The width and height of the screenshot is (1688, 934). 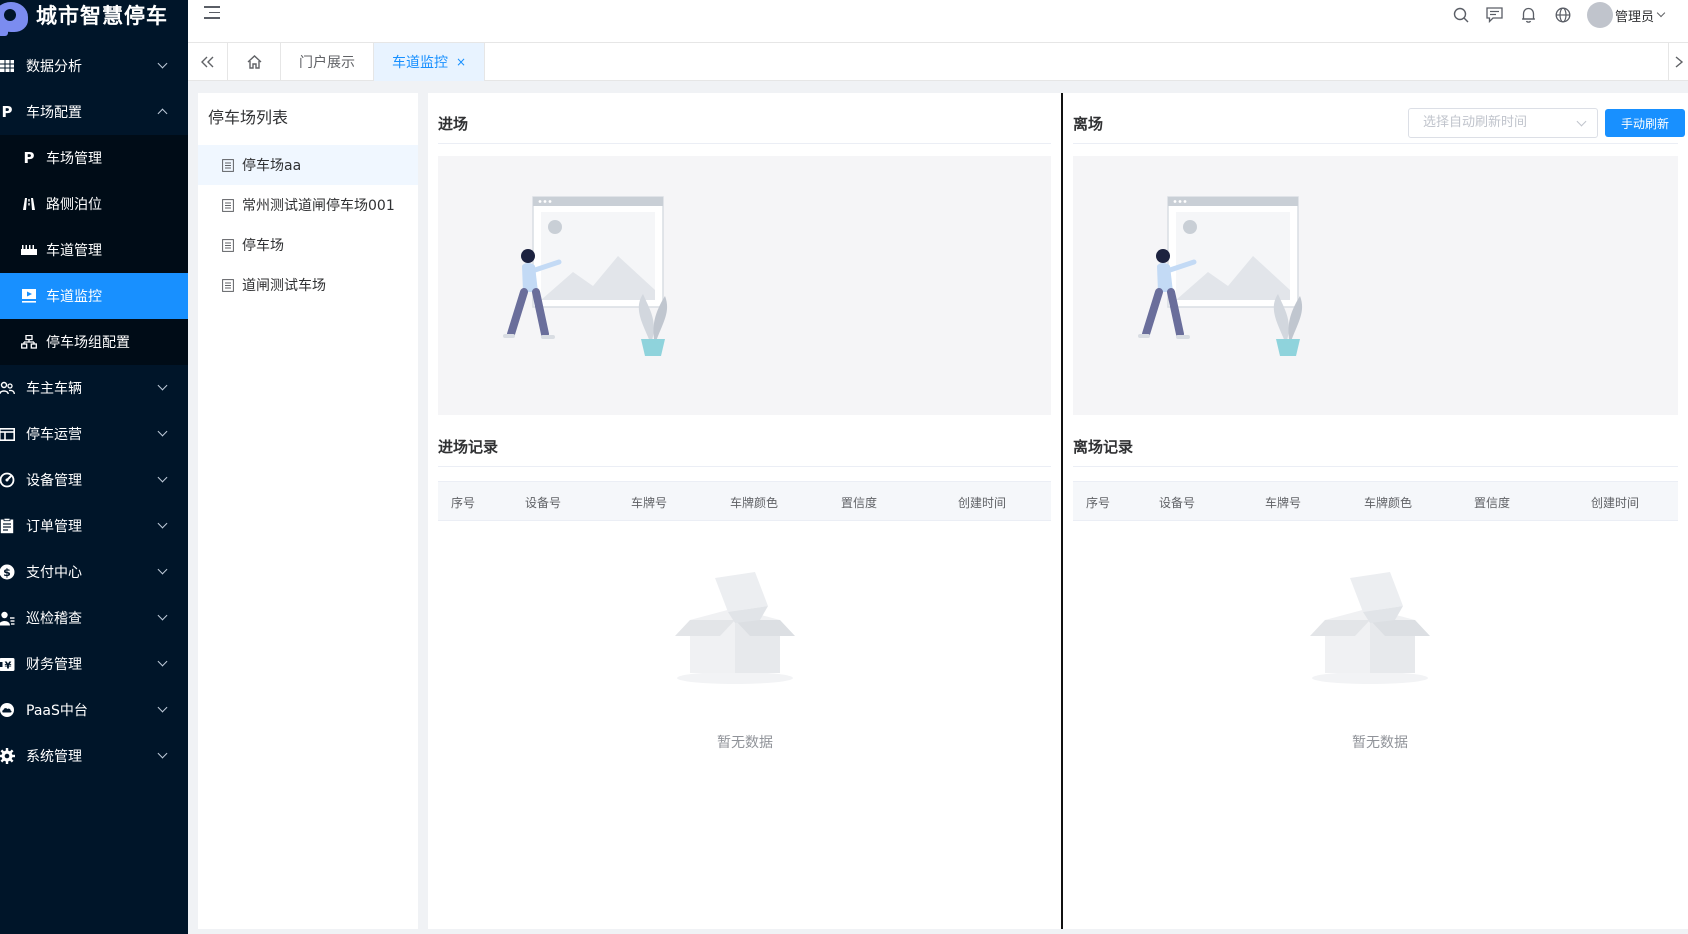 I want to click on inspector-icon, so click(x=8, y=618).